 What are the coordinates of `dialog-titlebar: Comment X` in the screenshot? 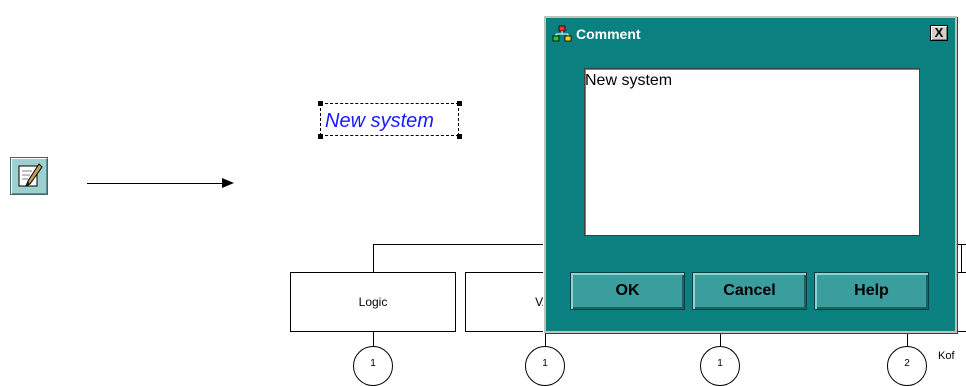 It's located at (750, 34).